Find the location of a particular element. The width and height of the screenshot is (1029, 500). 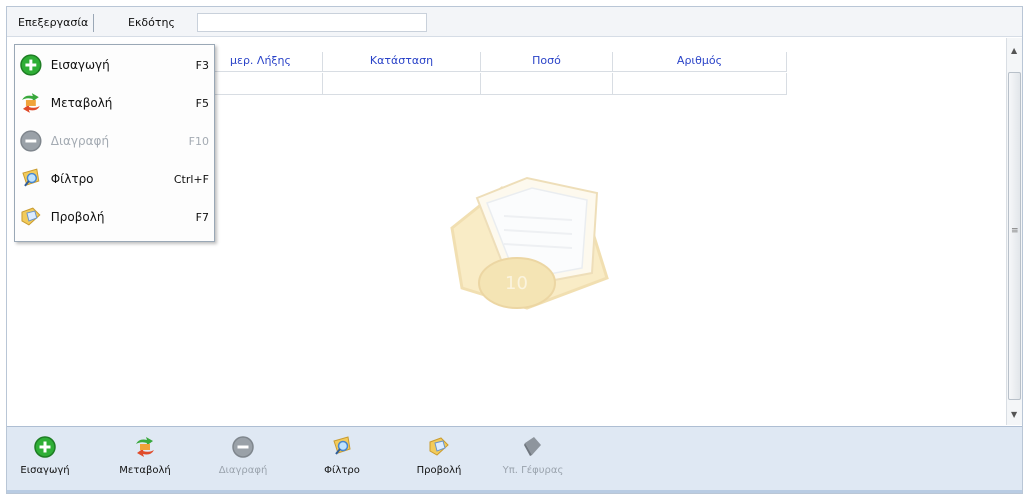

vertical-scrollbar: ▲ ≡ ▼ is located at coordinates (1014, 231).